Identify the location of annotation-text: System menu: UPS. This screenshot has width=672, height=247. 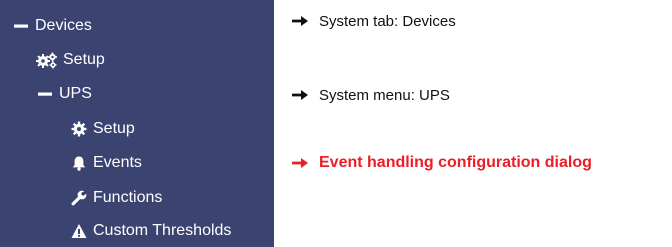
(384, 95).